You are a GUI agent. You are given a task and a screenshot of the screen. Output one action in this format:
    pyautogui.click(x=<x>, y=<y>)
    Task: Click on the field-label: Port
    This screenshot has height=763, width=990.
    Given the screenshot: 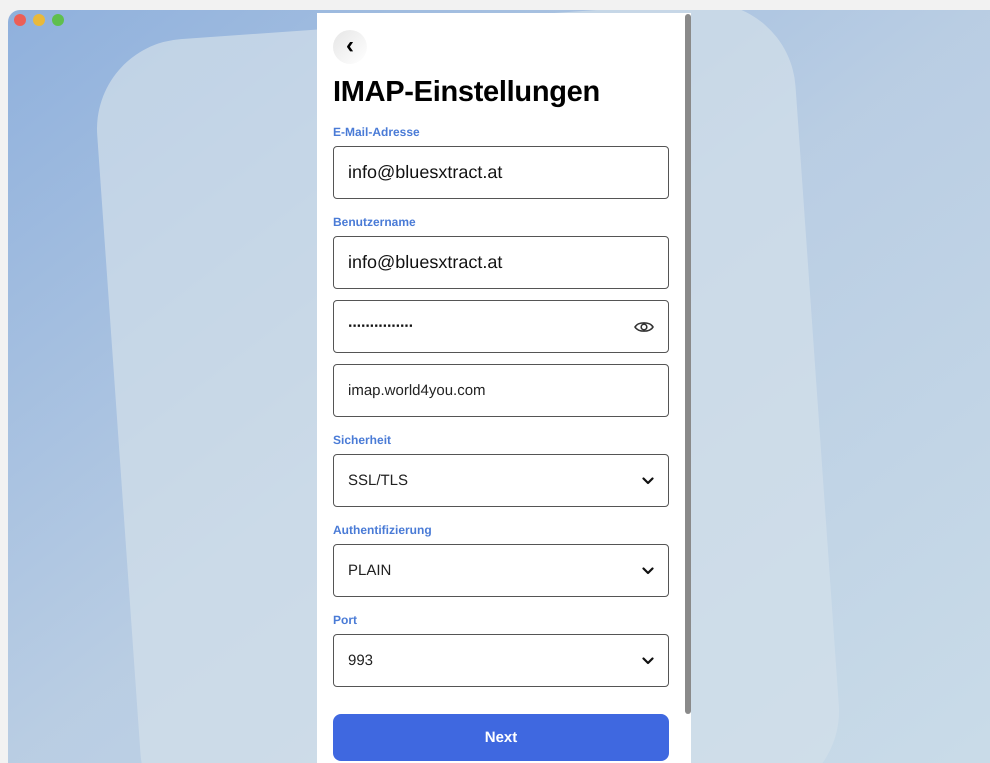 What is the action you would take?
    pyautogui.click(x=345, y=621)
    